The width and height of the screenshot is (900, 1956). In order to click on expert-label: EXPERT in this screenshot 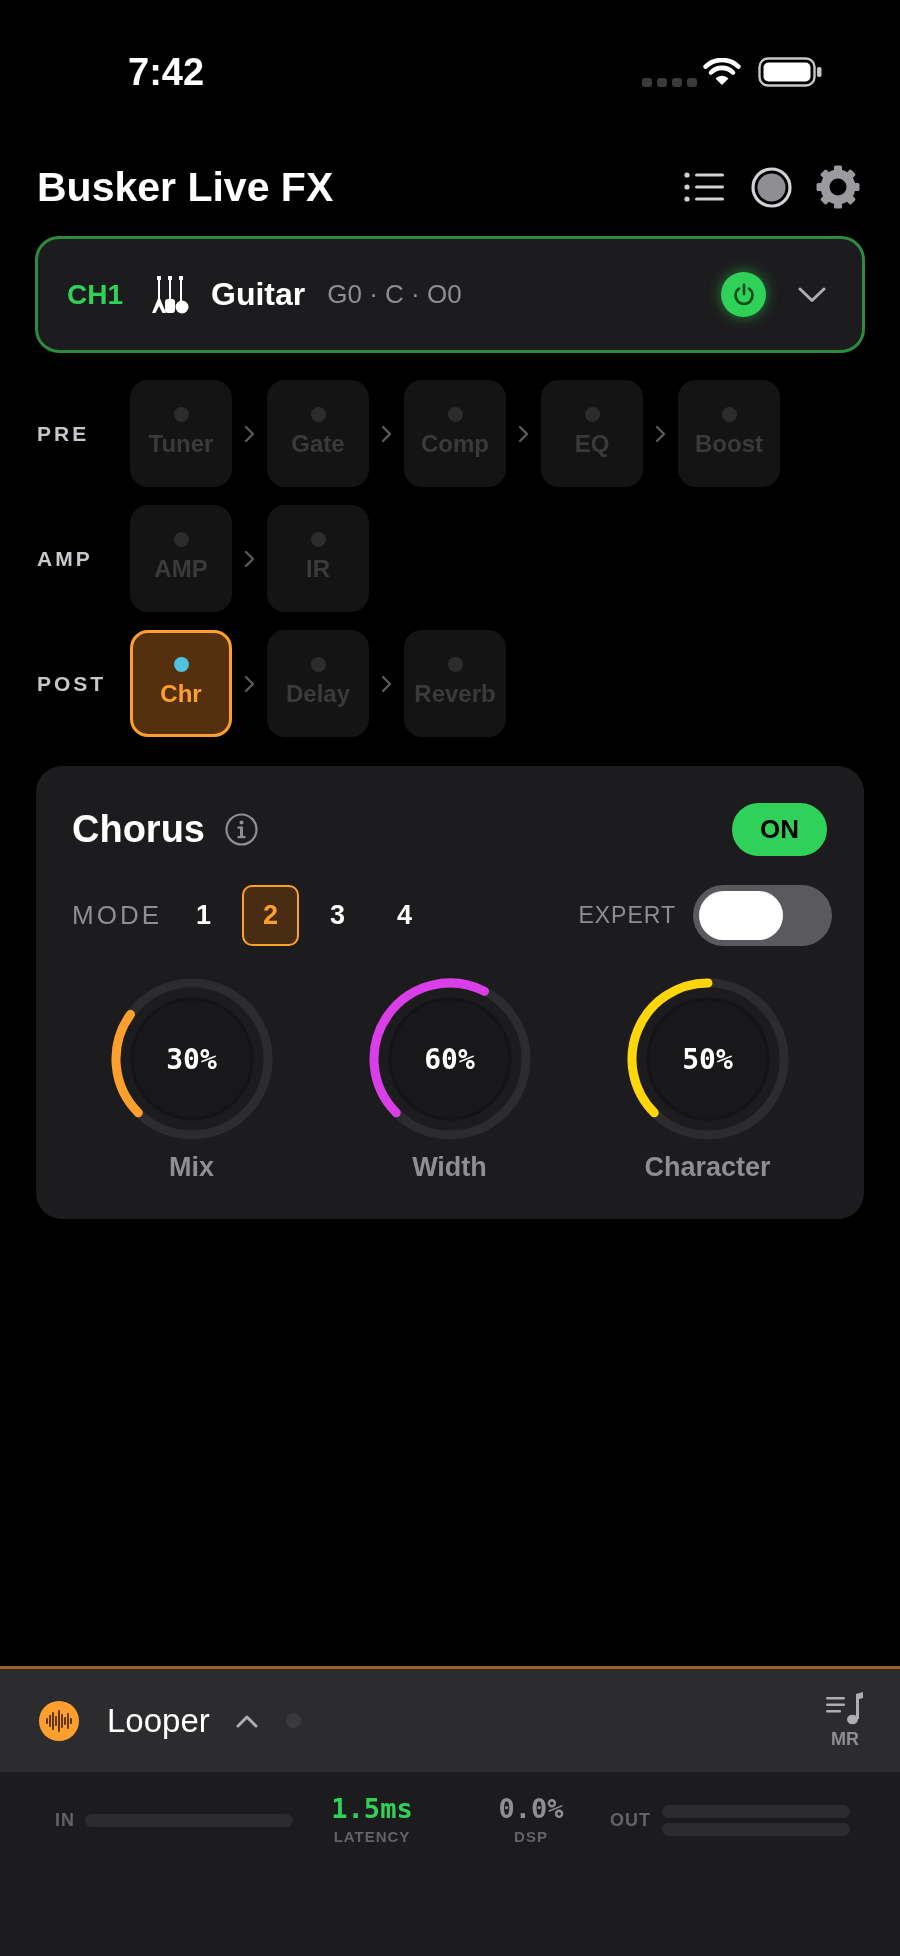, I will do `click(627, 915)`.